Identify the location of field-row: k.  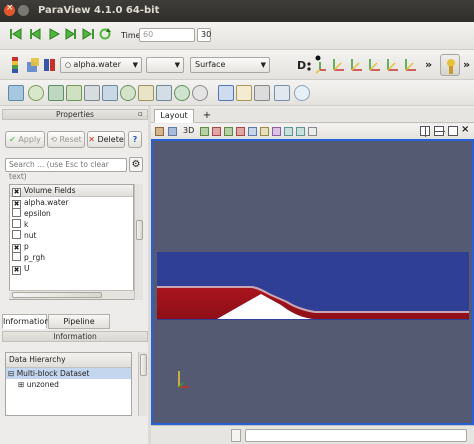
(72, 224).